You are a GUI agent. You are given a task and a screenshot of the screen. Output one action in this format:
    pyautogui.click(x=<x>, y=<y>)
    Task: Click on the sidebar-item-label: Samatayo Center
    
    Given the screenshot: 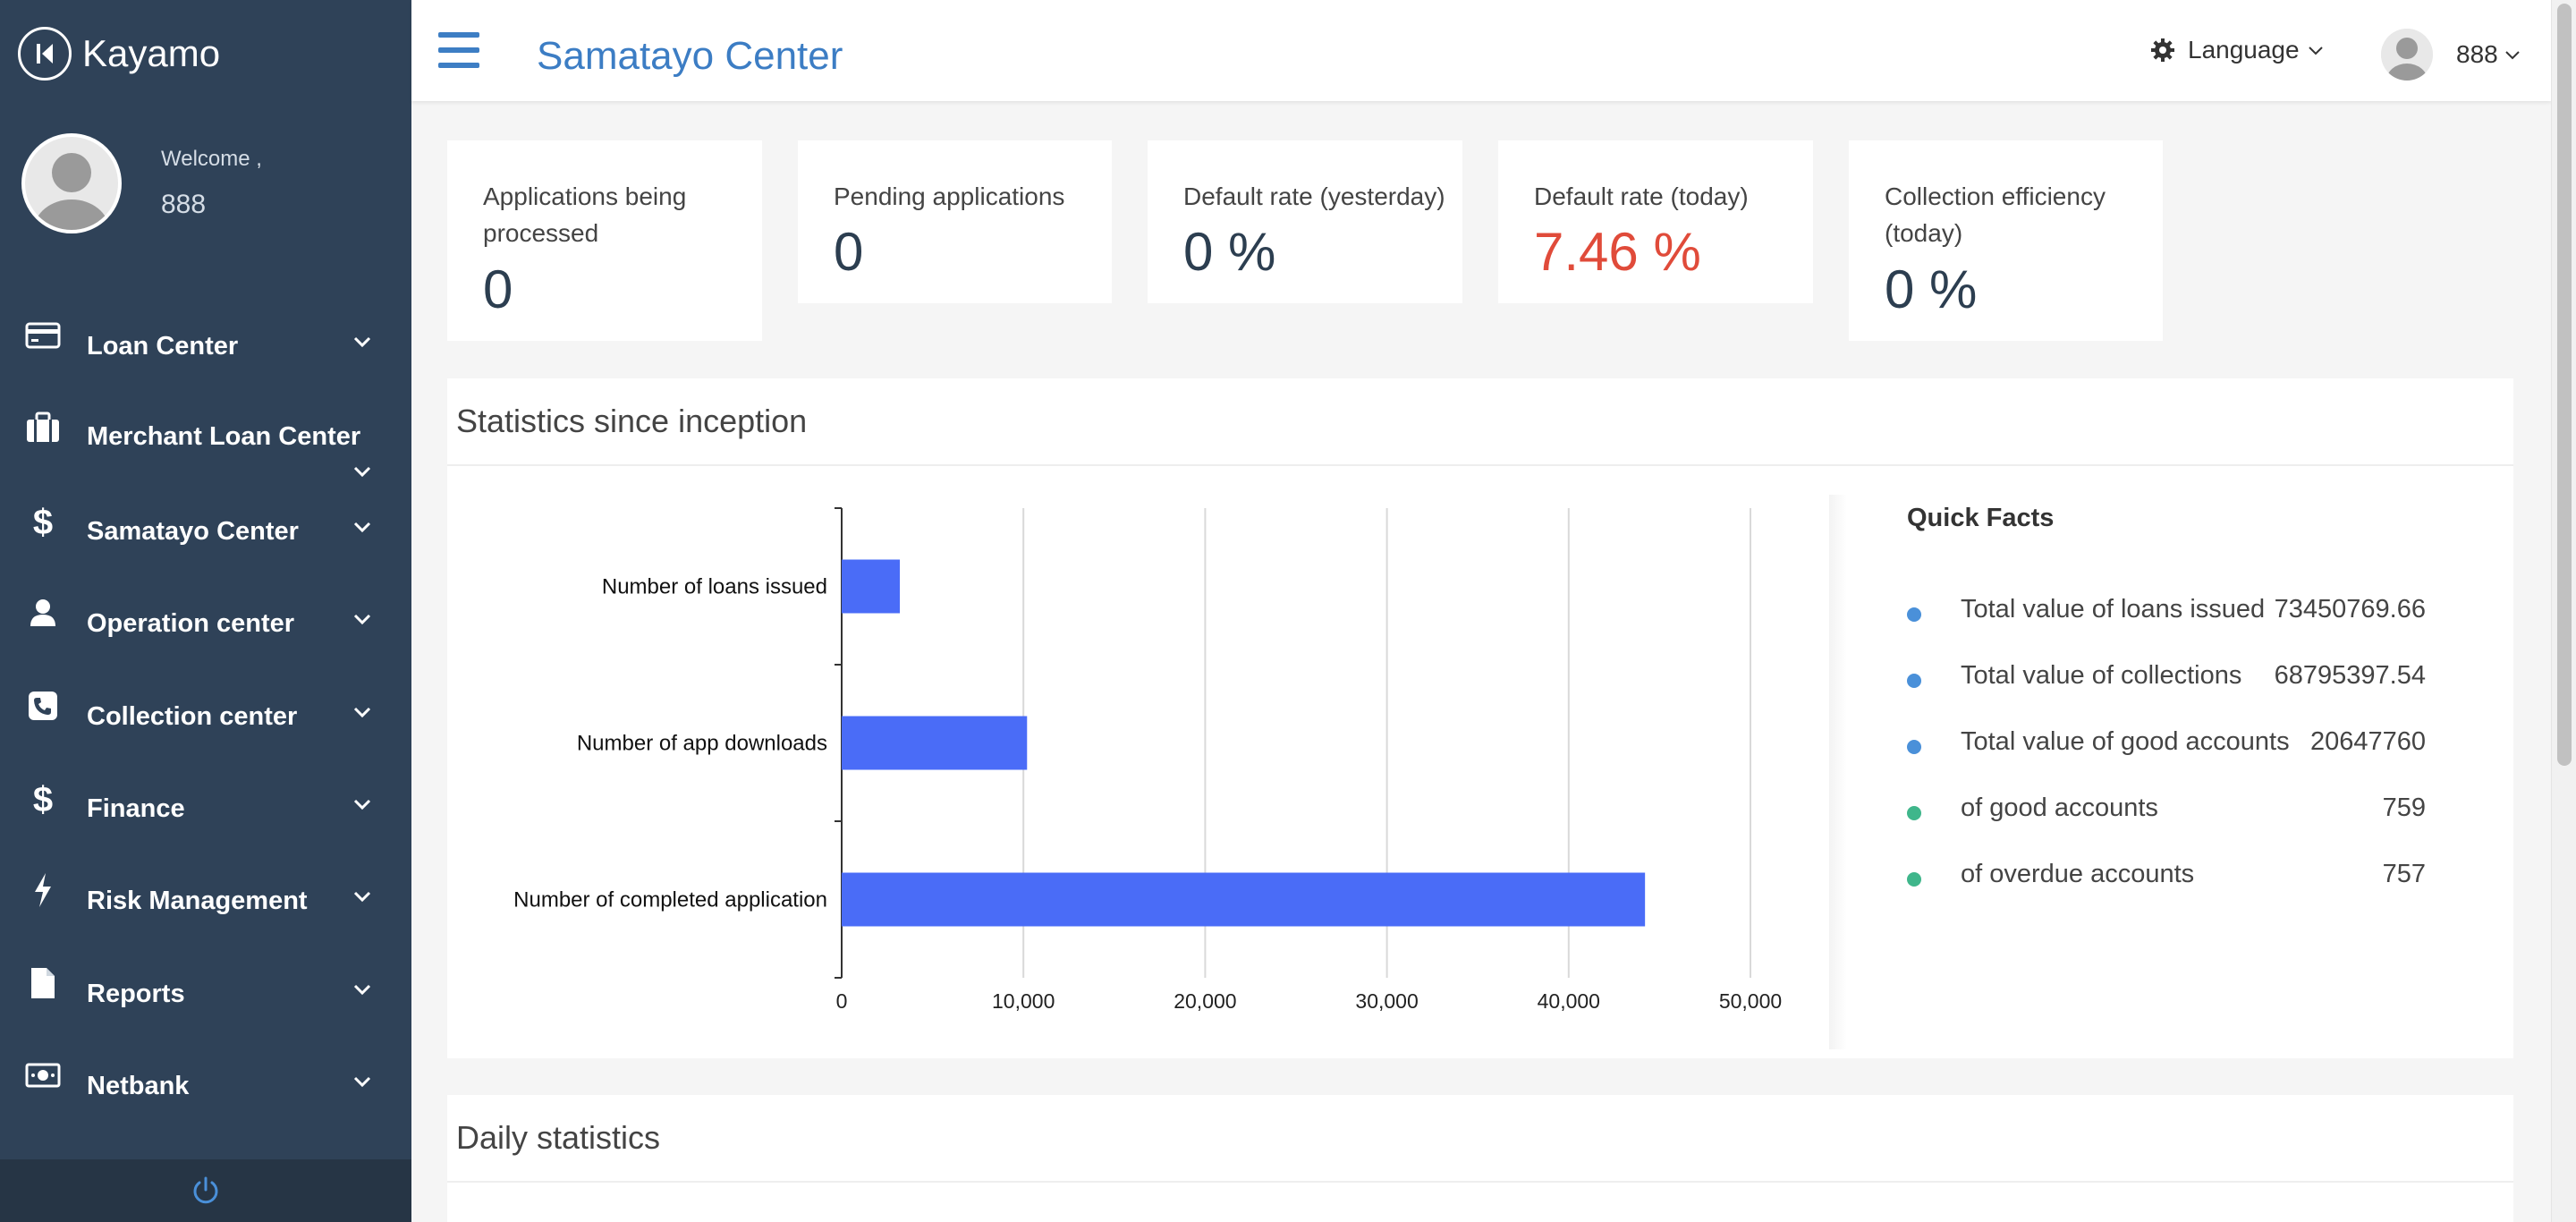 What is the action you would take?
    pyautogui.click(x=193, y=531)
    